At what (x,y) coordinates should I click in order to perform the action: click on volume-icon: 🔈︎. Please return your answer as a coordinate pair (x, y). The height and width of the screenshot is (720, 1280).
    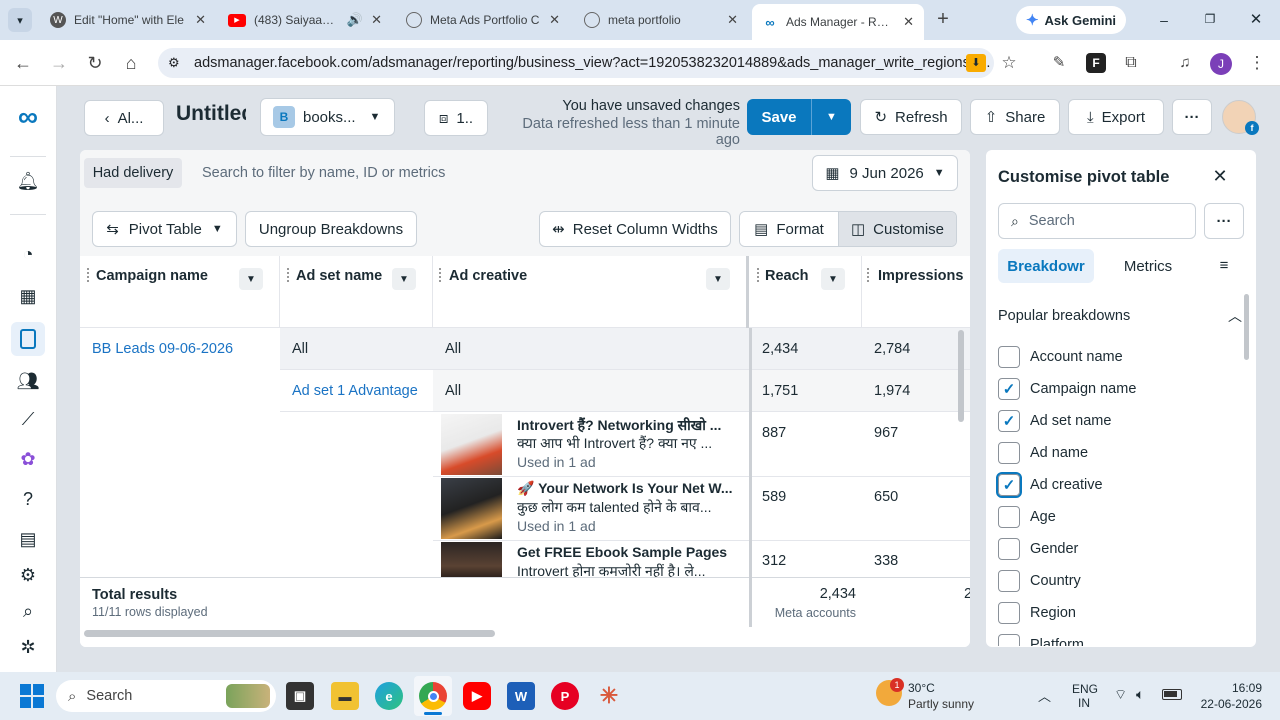
    Looking at the image, I should click on (1140, 694).